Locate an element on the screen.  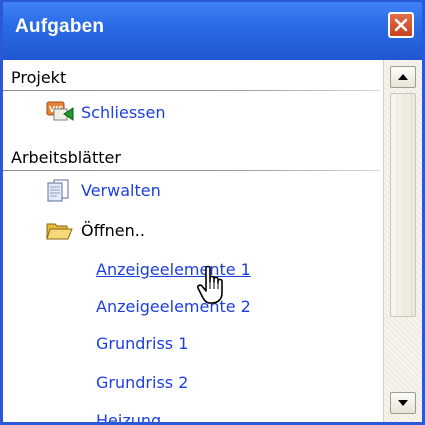
task-item-label: Öffnen.. is located at coordinates (113, 230).